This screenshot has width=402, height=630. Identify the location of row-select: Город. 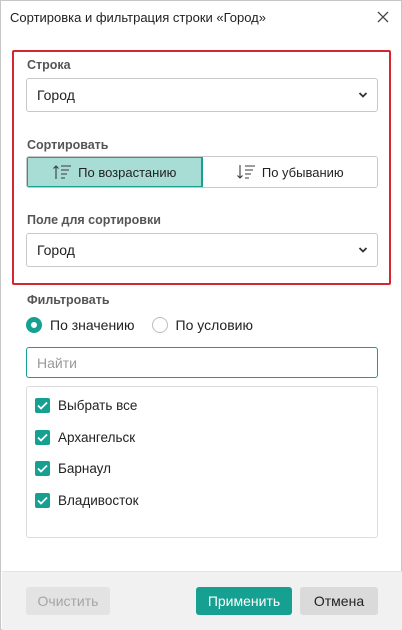
(202, 95).